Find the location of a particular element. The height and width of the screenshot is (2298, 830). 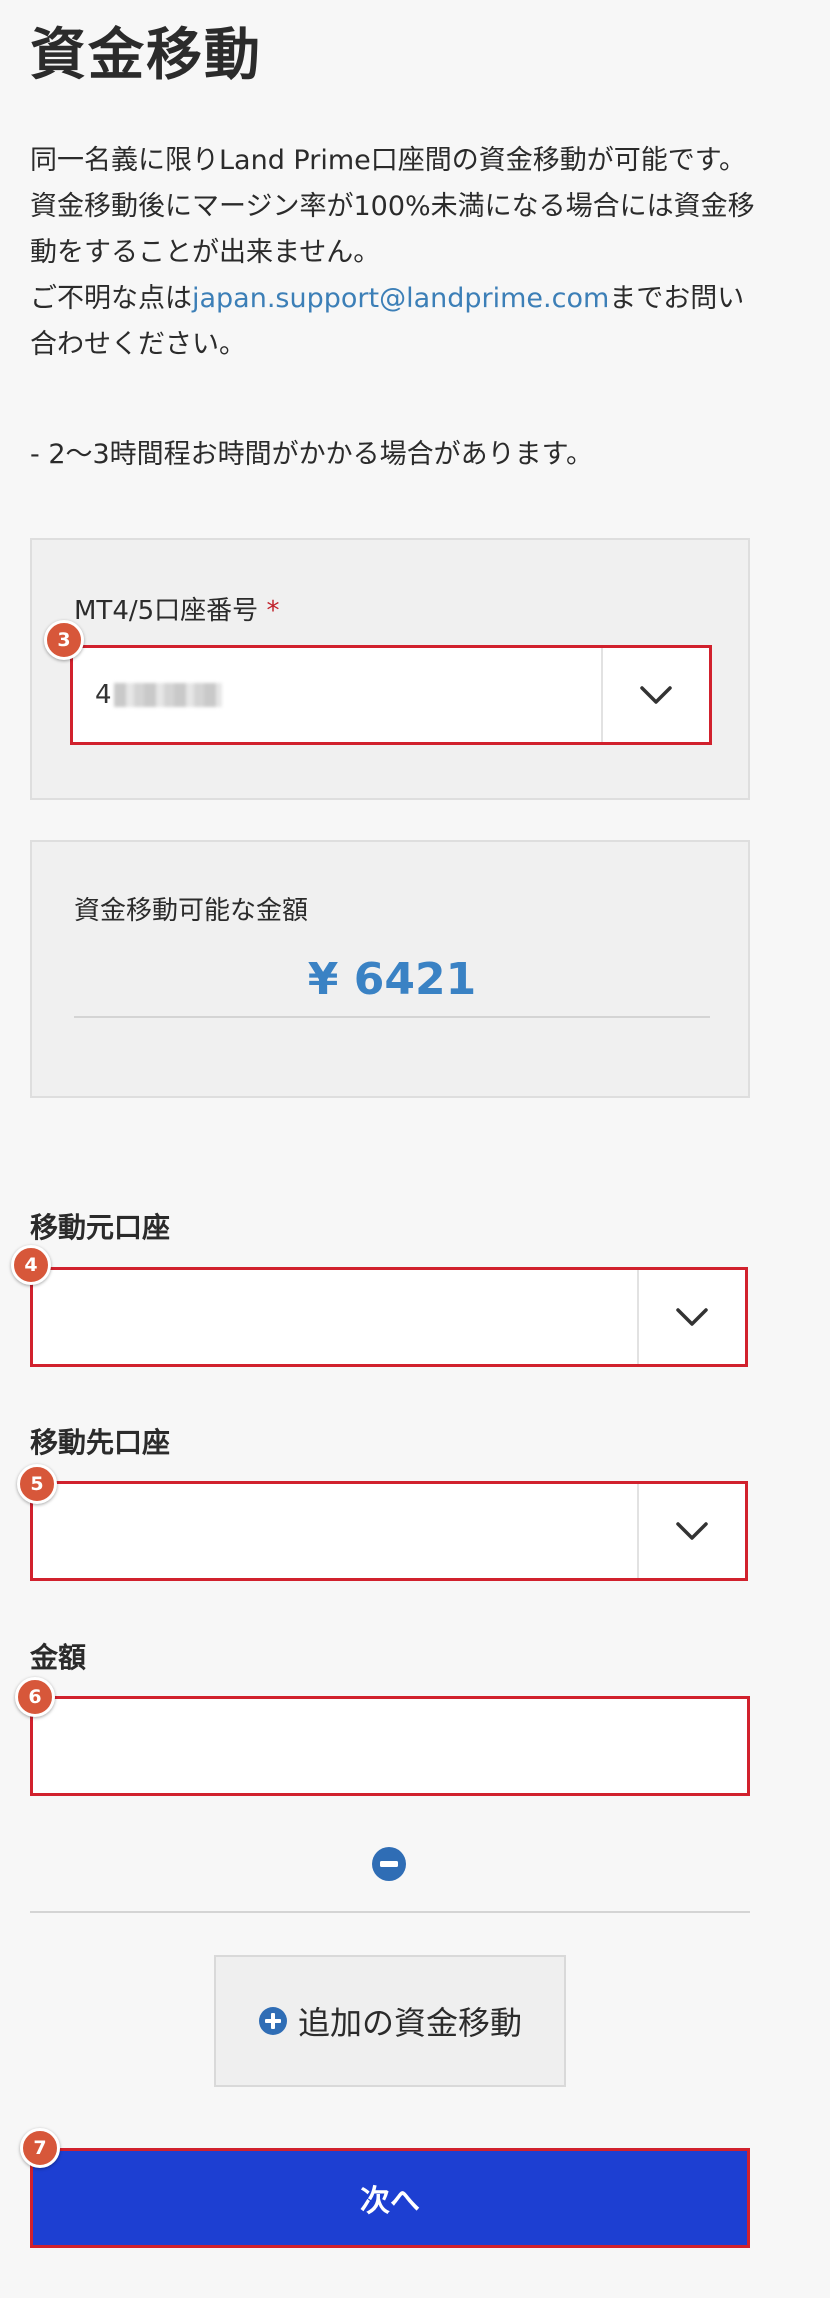

account-number-select-caret is located at coordinates (655, 695).